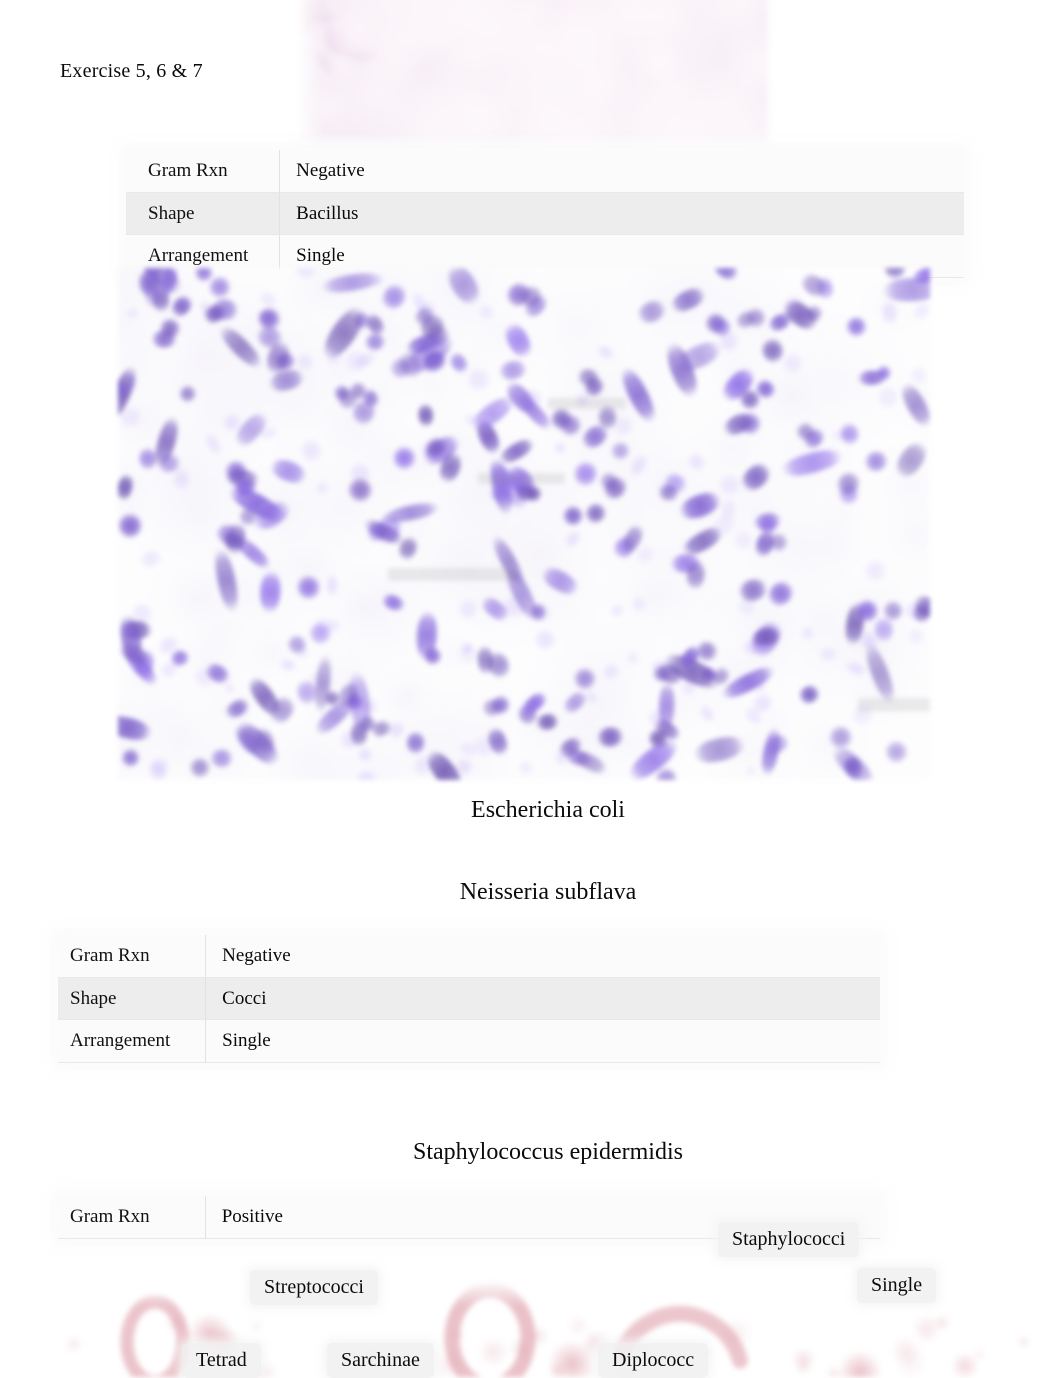 This screenshot has width=1062, height=1378. What do you see at coordinates (221, 1360) in the screenshot?
I see `arrangement-chip-tetrad: Tetrad` at bounding box center [221, 1360].